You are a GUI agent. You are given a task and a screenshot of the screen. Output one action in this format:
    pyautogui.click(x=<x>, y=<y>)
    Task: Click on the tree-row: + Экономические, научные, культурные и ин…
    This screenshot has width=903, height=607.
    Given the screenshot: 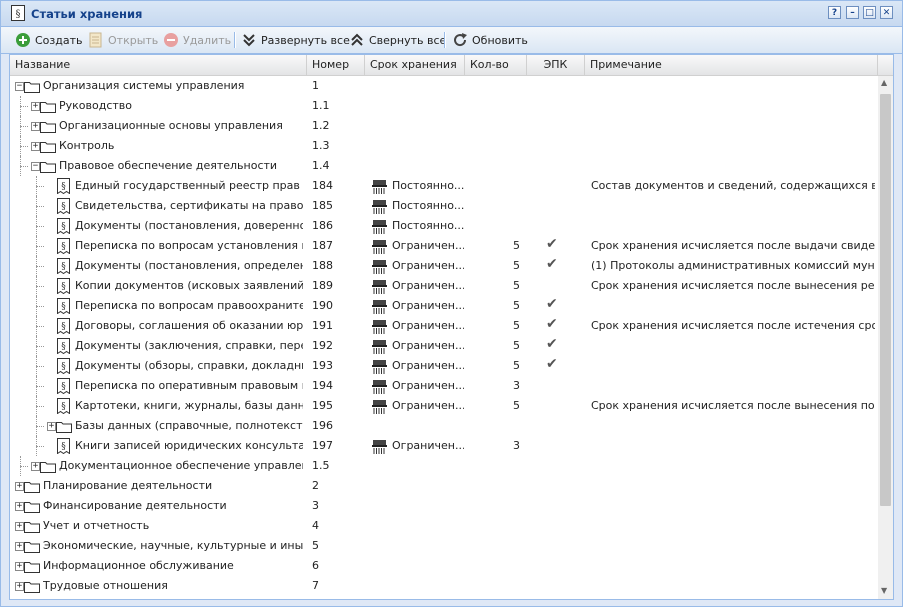 What is the action you would take?
    pyautogui.click(x=444, y=546)
    